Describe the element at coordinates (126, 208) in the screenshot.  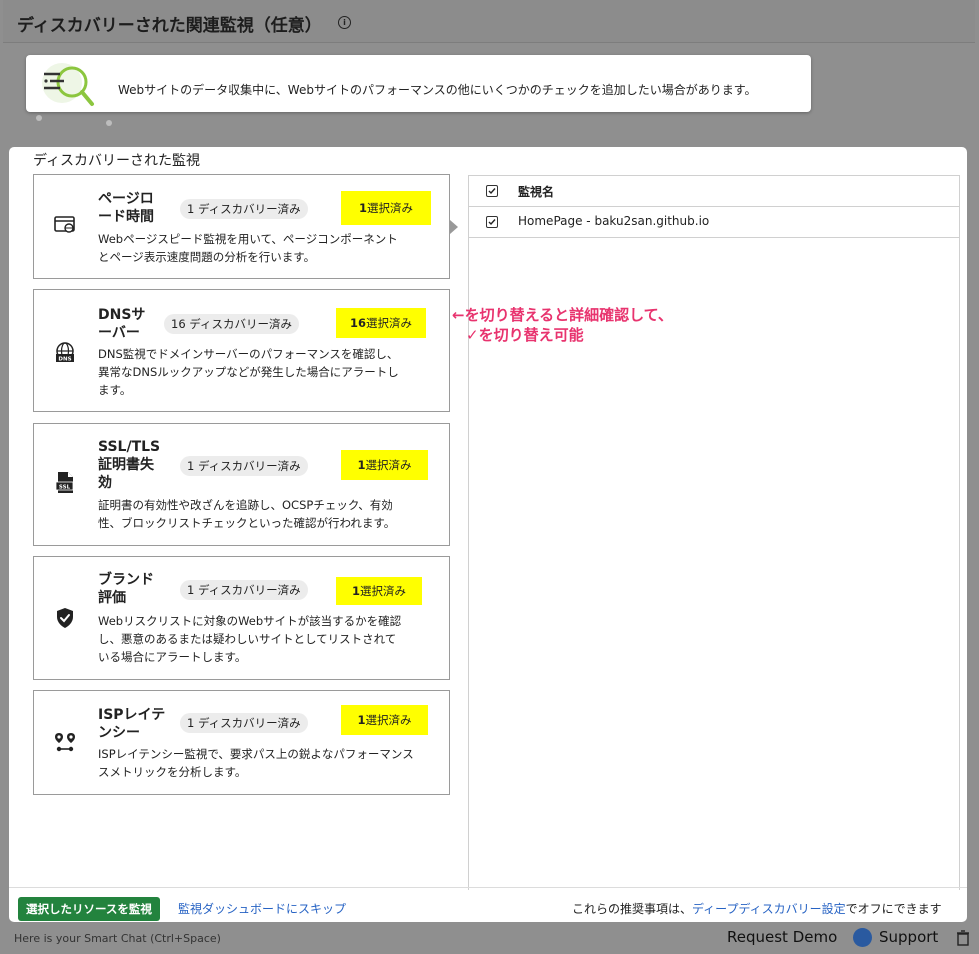
I see `card-title: ページロ ード時間` at that location.